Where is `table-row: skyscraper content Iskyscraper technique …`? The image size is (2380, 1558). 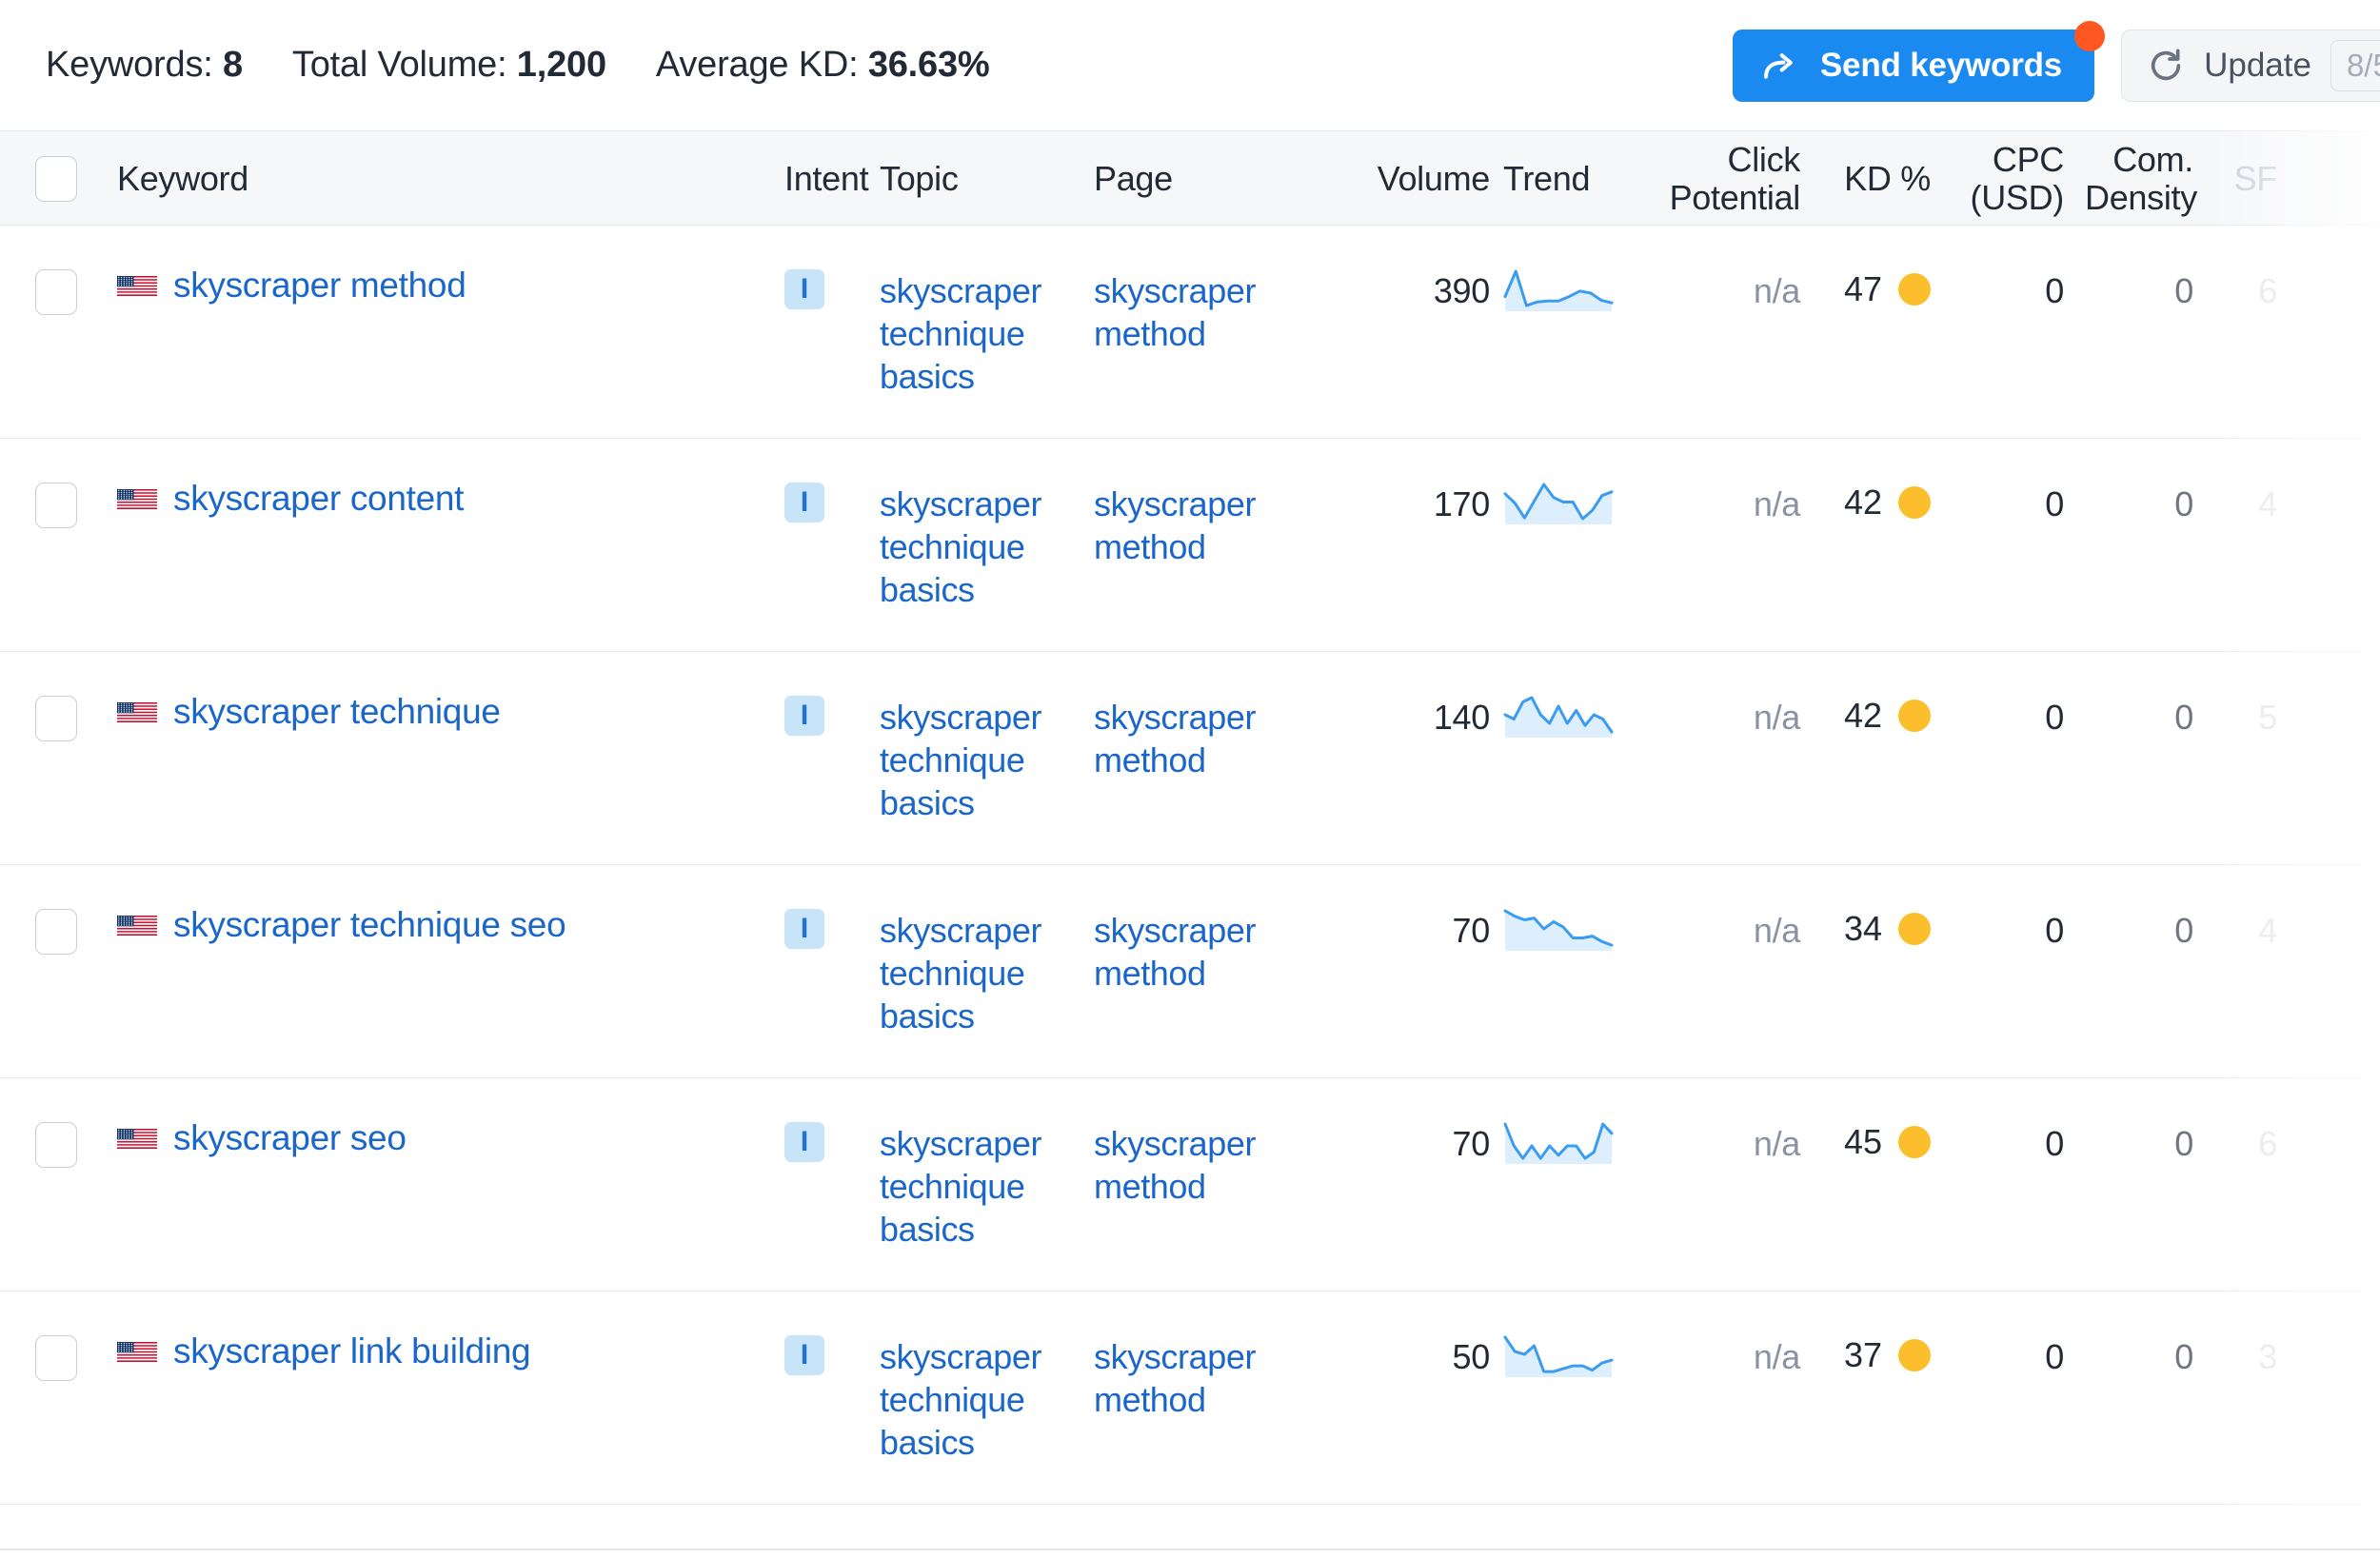 table-row: skyscraper content Iskyscraper technique … is located at coordinates (1190, 545).